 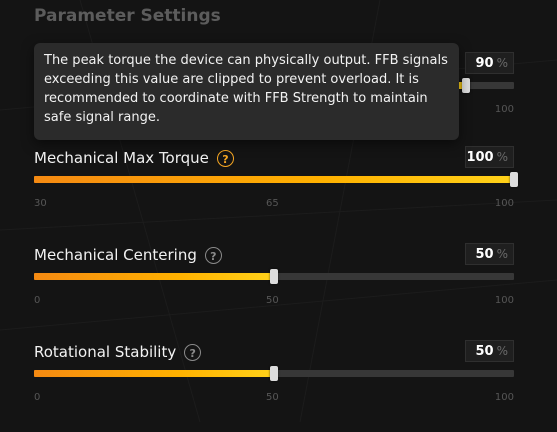 I want to click on param-label: Rotational Stability?, so click(x=118, y=352).